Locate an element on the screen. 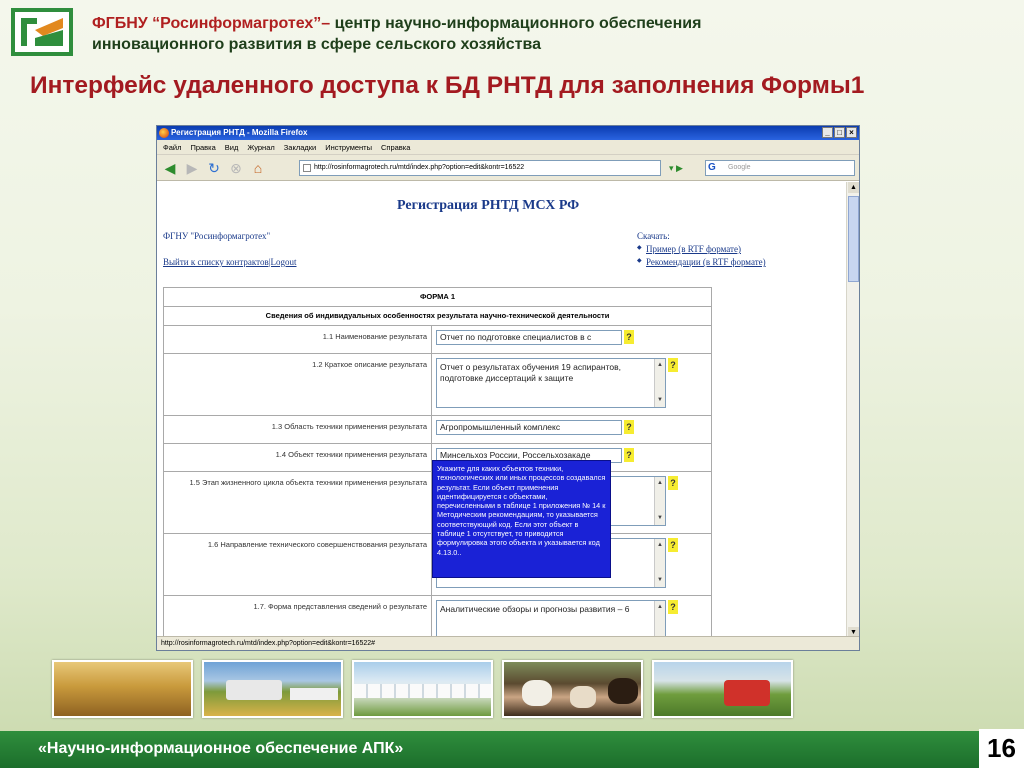  scroll-up-icon: ▲ is located at coordinates (853, 187).